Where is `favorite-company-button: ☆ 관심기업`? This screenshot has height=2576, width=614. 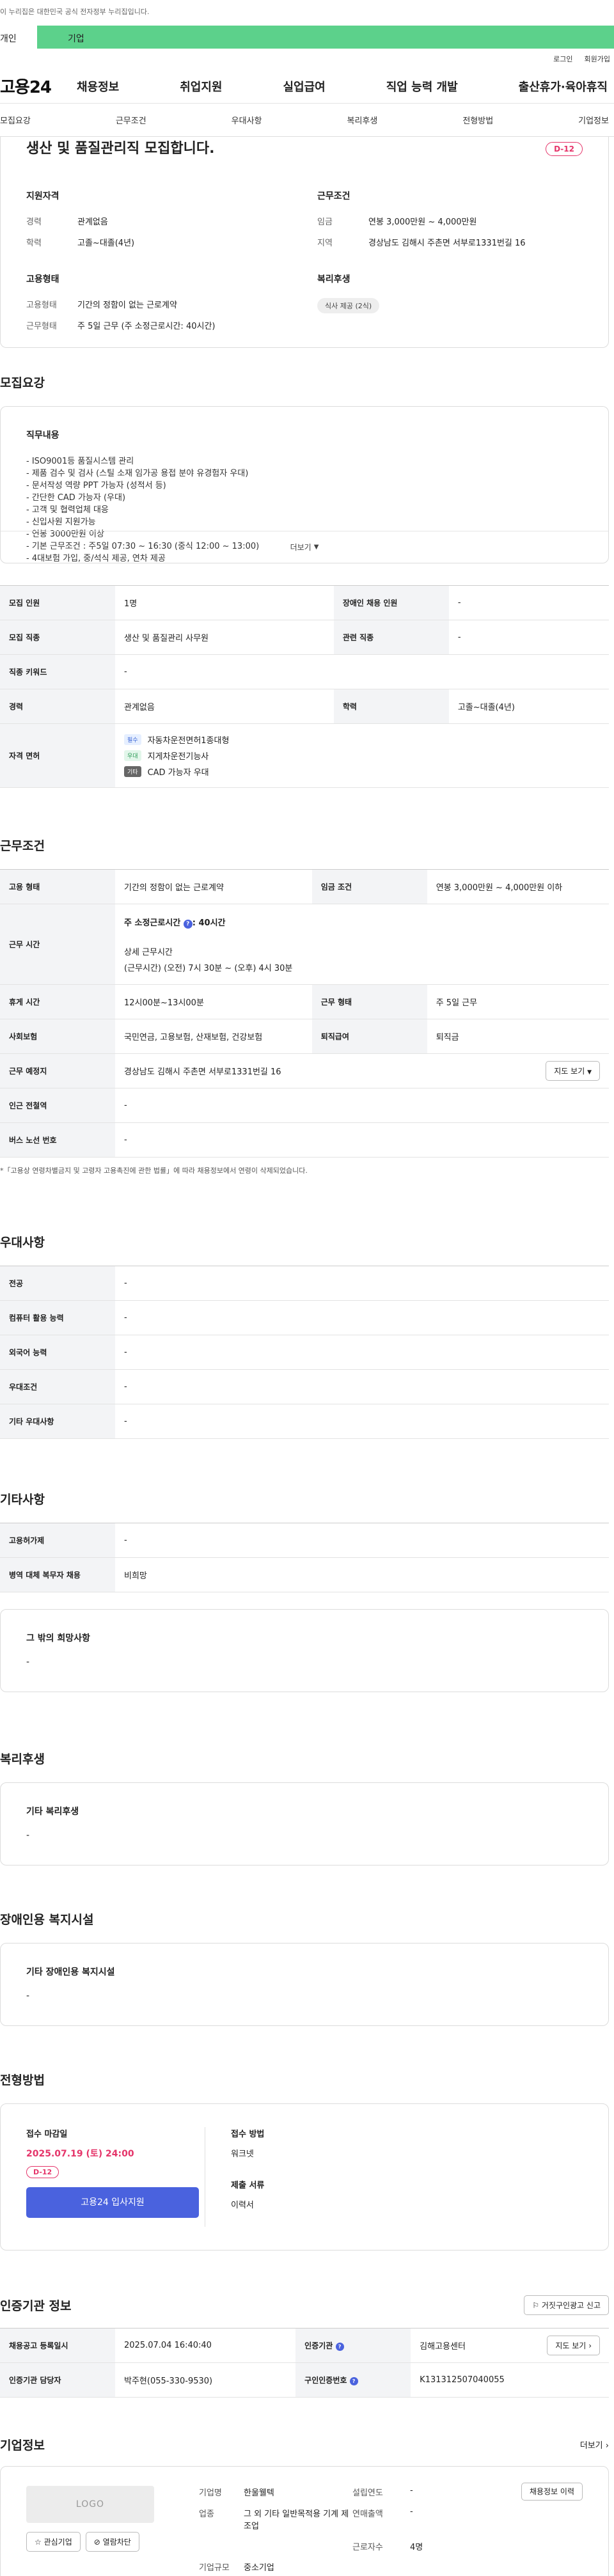 favorite-company-button: ☆ 관심기업 is located at coordinates (53, 2542).